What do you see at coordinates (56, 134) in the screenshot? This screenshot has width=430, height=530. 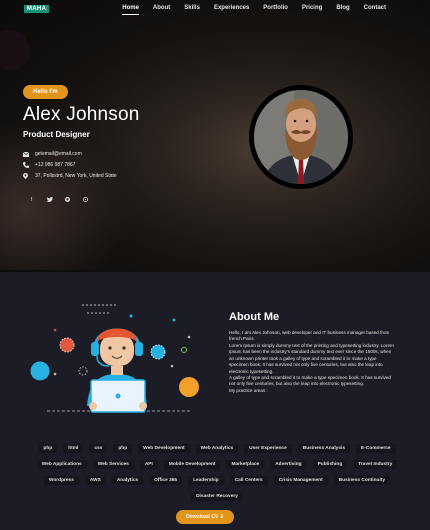 I see `hero-role: Product Designer` at bounding box center [56, 134].